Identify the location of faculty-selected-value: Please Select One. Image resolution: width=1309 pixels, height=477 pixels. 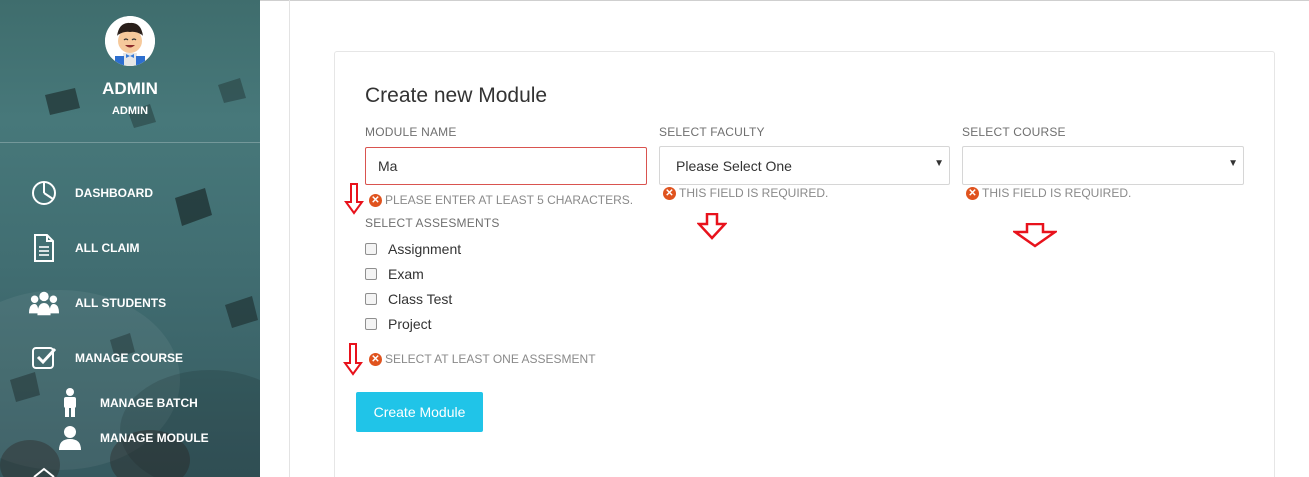
(734, 166).